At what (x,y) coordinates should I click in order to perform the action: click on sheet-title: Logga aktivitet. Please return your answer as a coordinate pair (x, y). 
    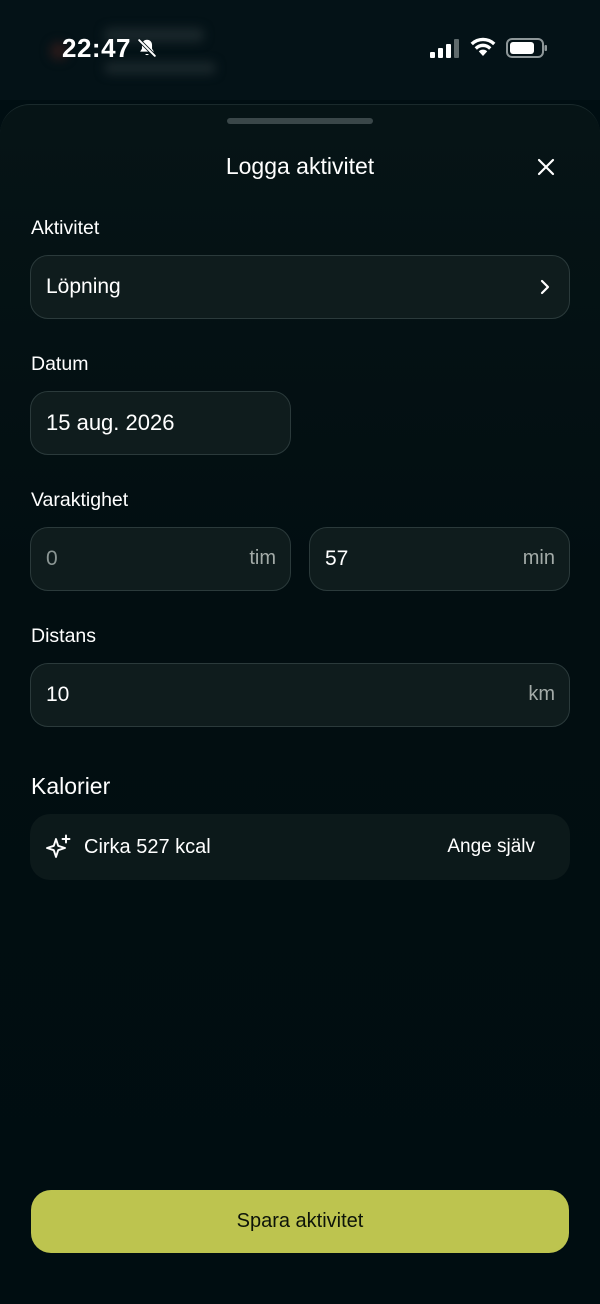
    Looking at the image, I should click on (300, 166).